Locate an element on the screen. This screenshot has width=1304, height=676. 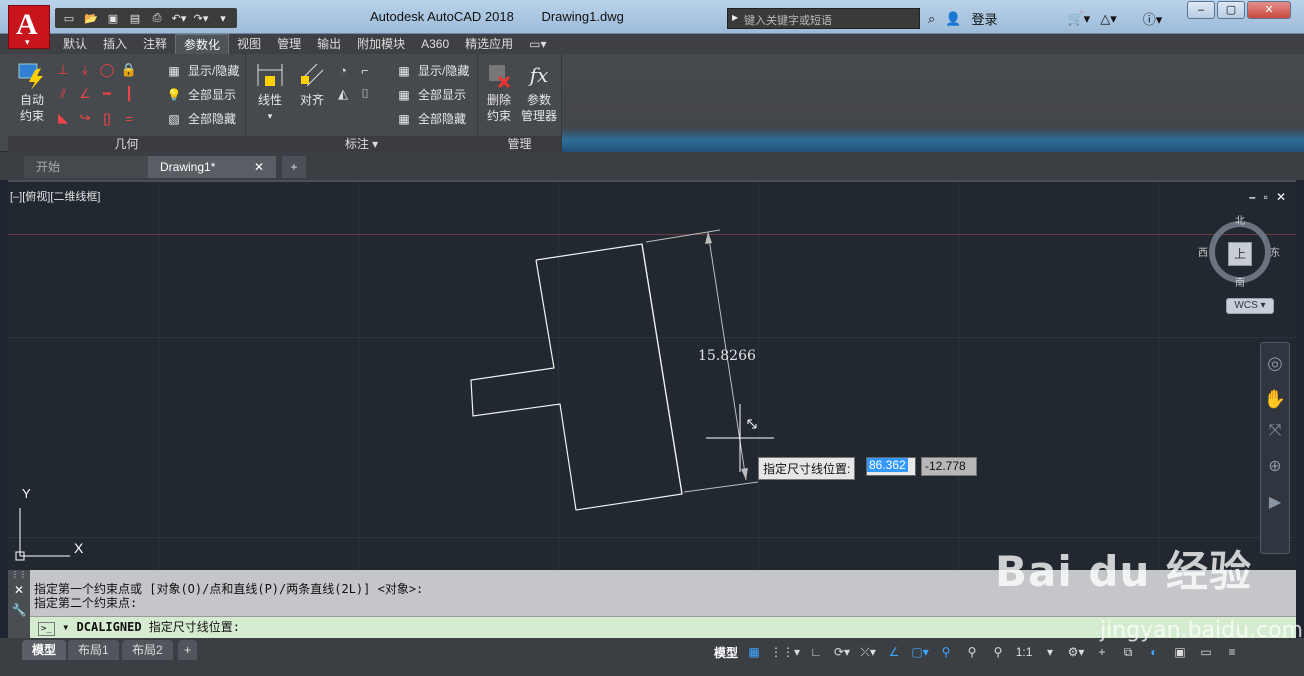
plus-icon: + is located at coordinates (1102, 652).